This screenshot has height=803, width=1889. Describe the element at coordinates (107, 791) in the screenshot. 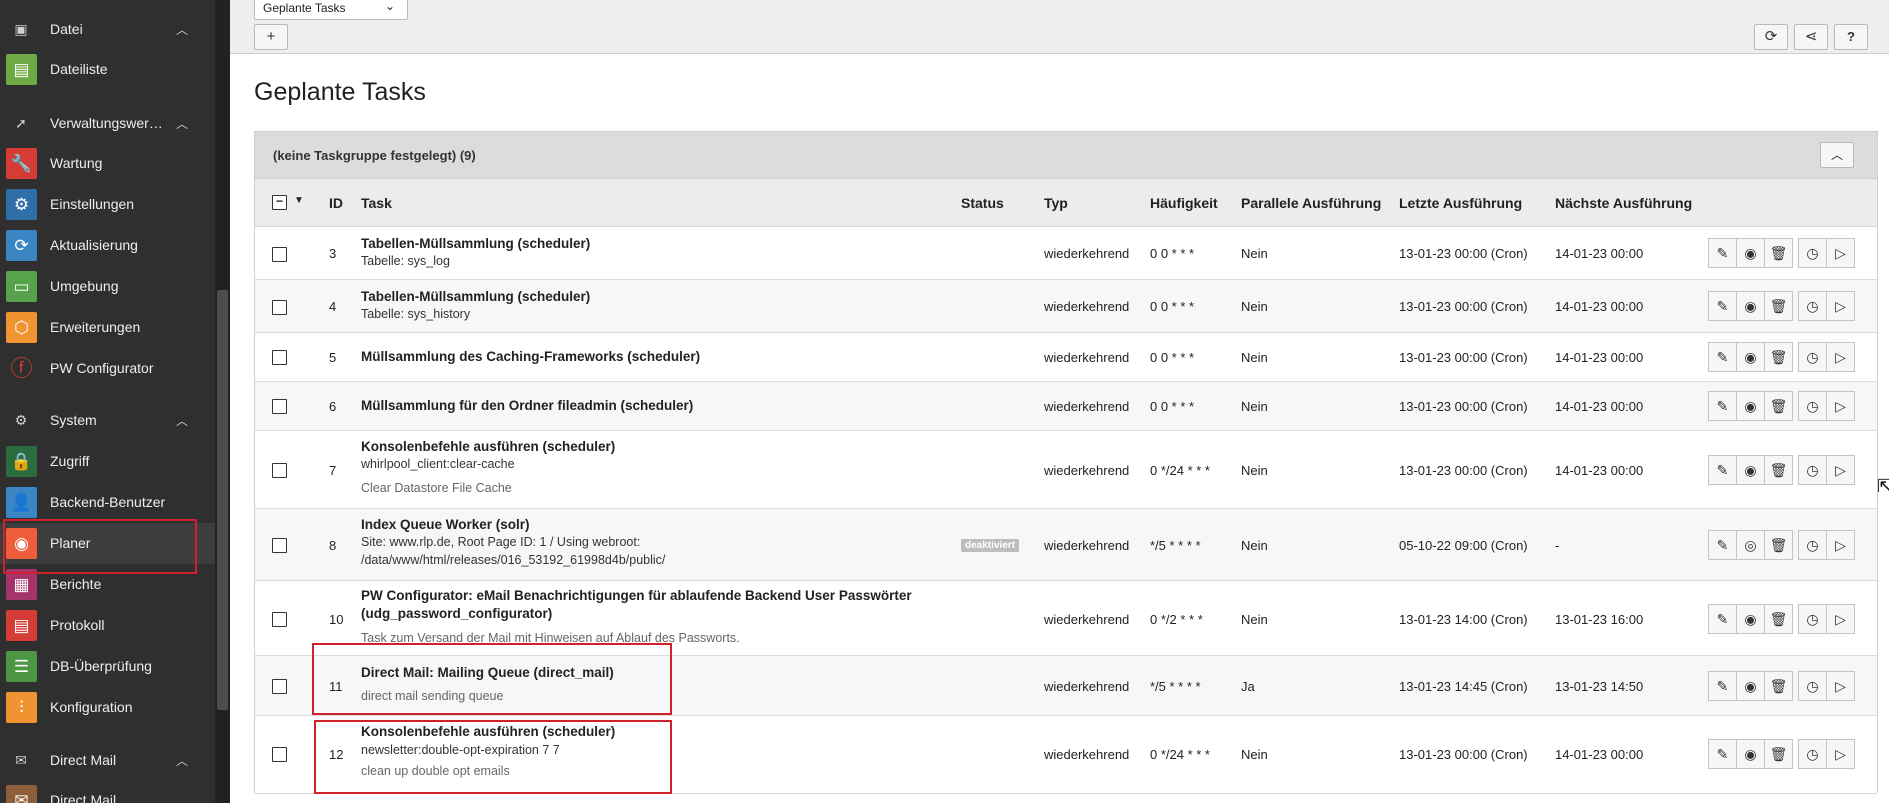

I see `sidebar-item-direct-mail: ✉ Direct Mail` at that location.